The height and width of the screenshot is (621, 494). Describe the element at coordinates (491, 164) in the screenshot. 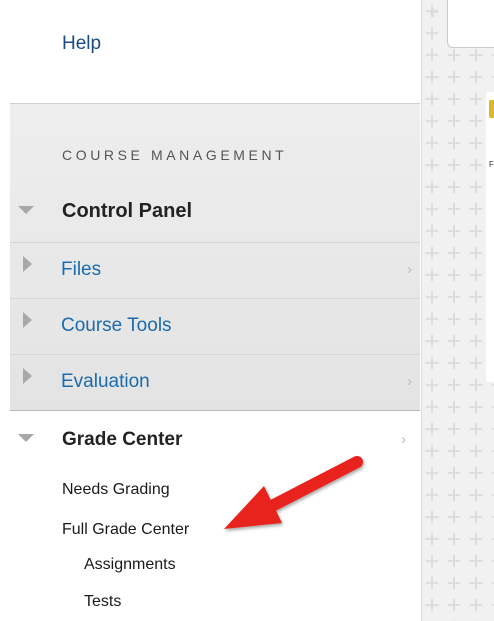

I see `module-logo-letter: F` at that location.